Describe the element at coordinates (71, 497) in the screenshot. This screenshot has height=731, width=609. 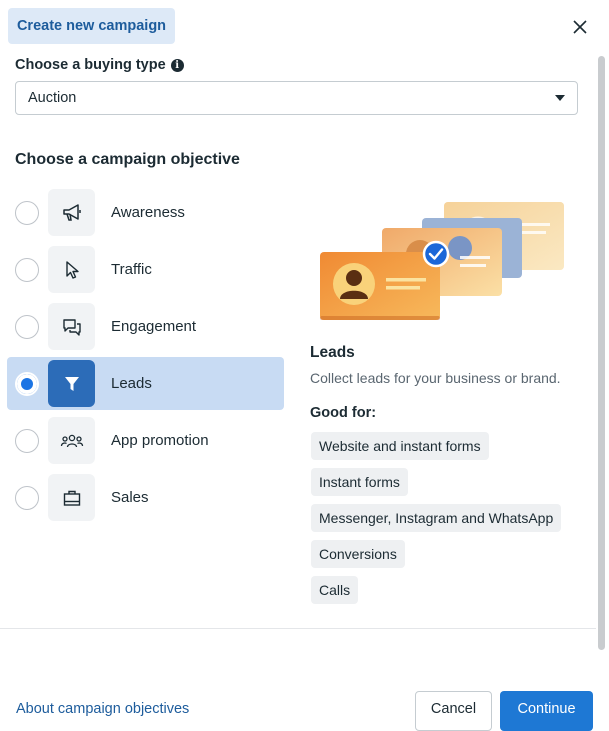
I see `shopping-bag-icon` at that location.